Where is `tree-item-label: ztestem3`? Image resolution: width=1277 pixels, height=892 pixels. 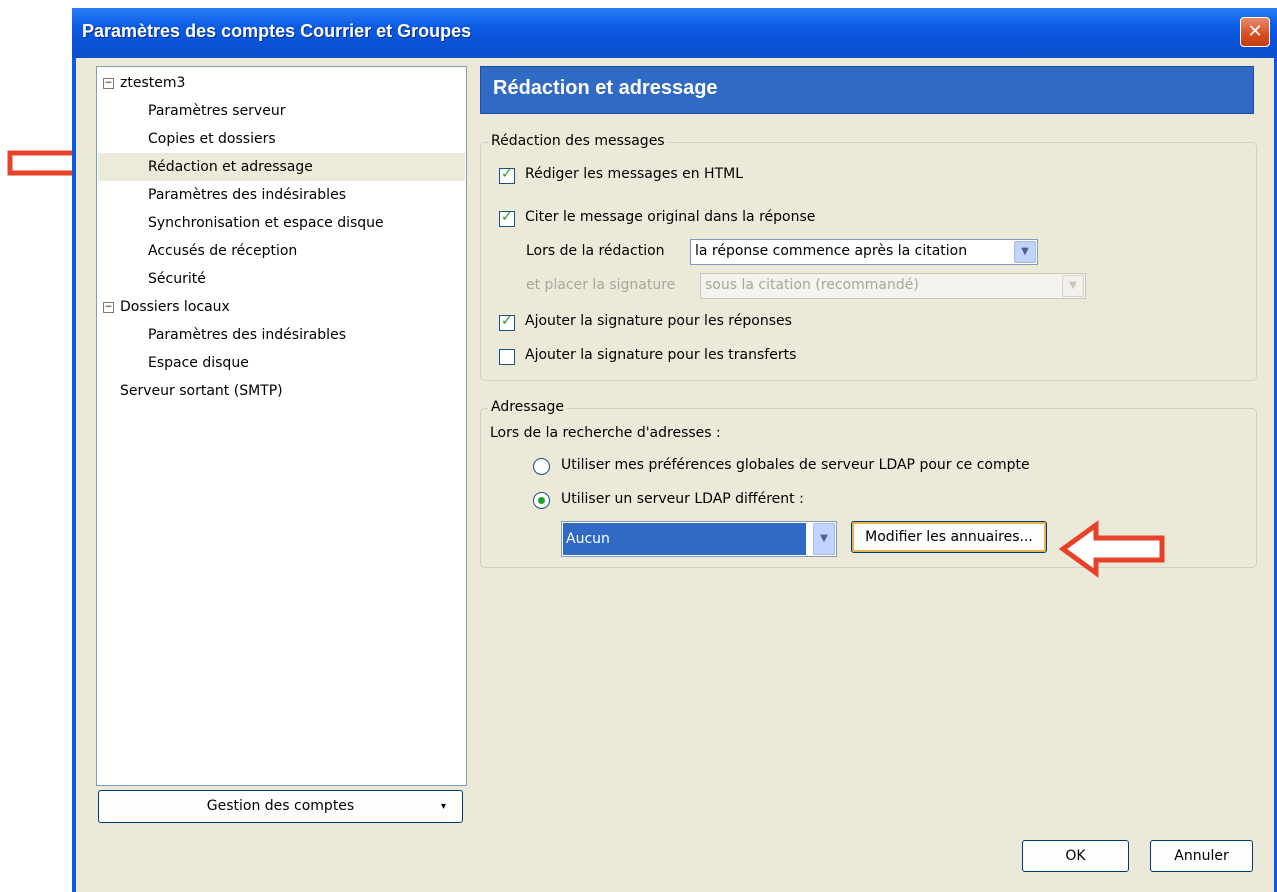 tree-item-label: ztestem3 is located at coordinates (153, 83).